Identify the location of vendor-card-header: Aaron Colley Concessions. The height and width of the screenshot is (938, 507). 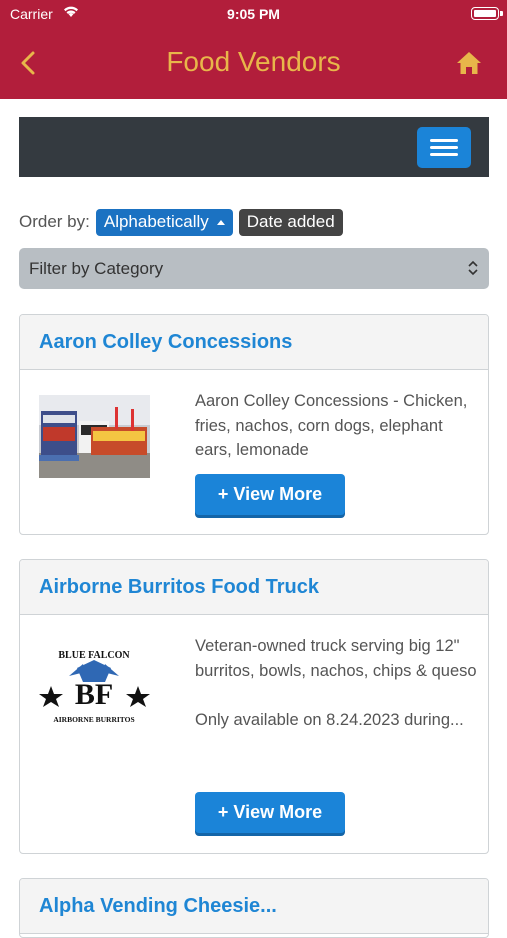
(254, 342).